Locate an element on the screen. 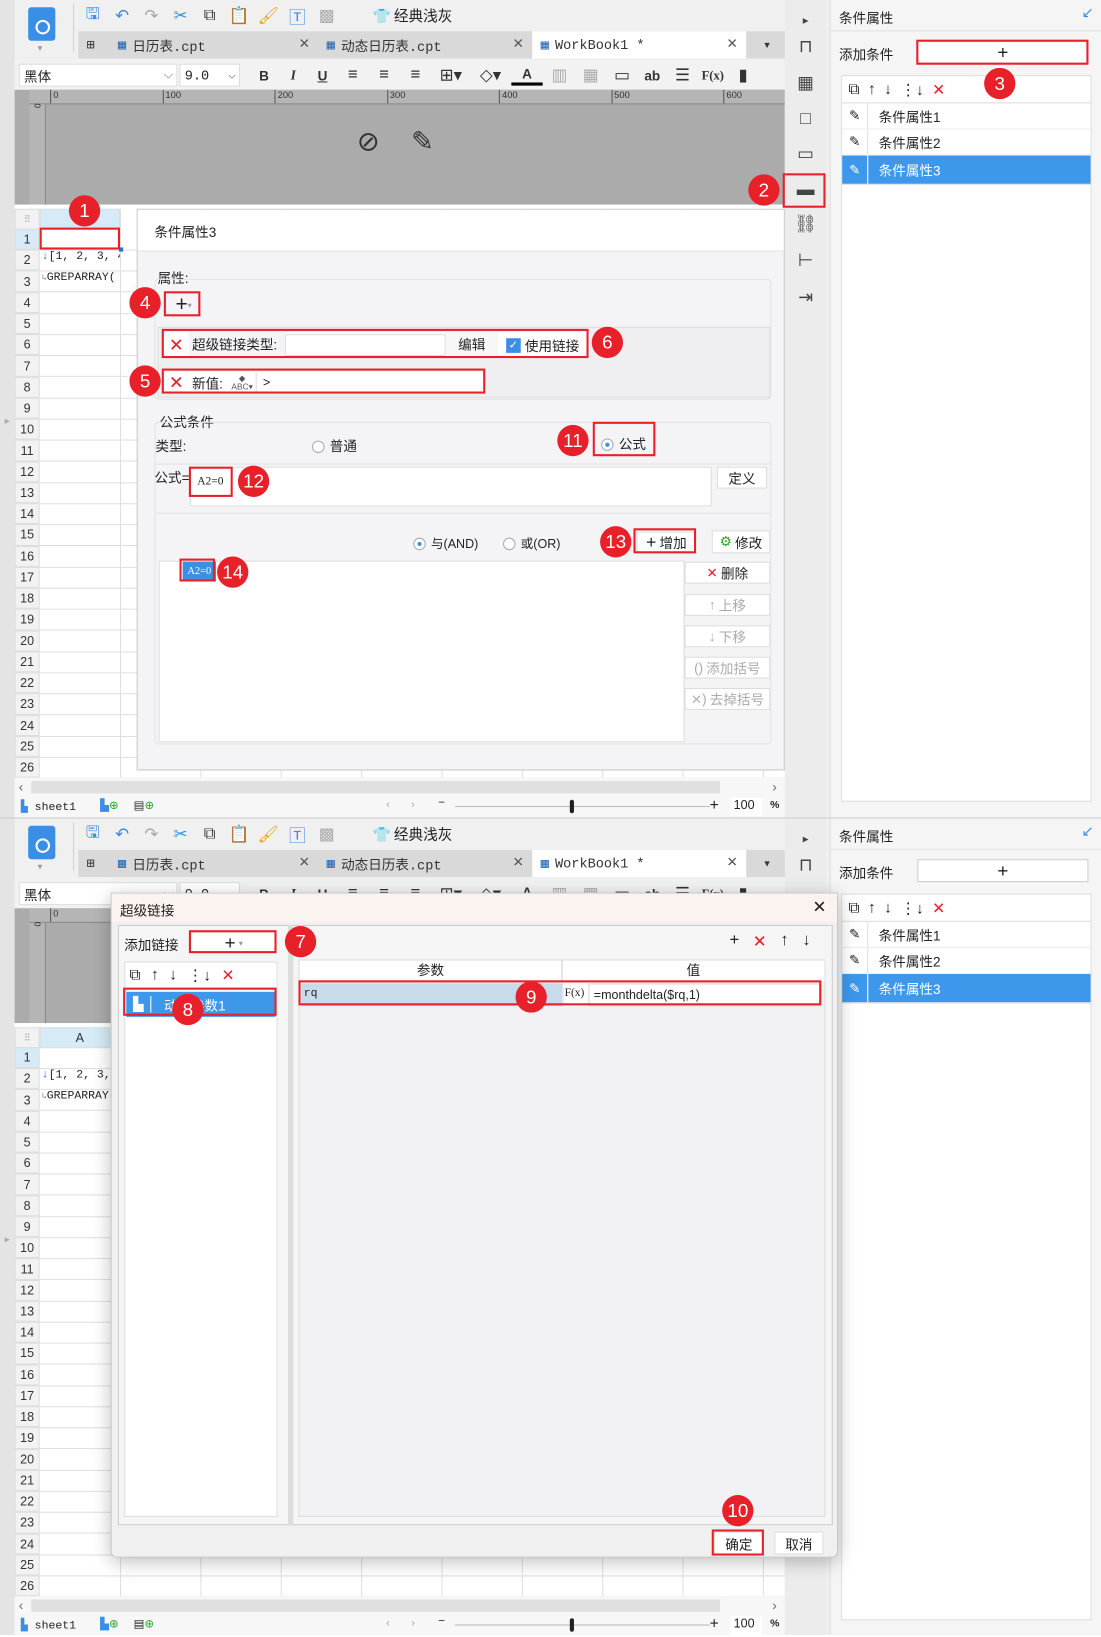 The height and width of the screenshot is (1637, 1101). modify-button: ⚙ 修改 is located at coordinates (741, 542).